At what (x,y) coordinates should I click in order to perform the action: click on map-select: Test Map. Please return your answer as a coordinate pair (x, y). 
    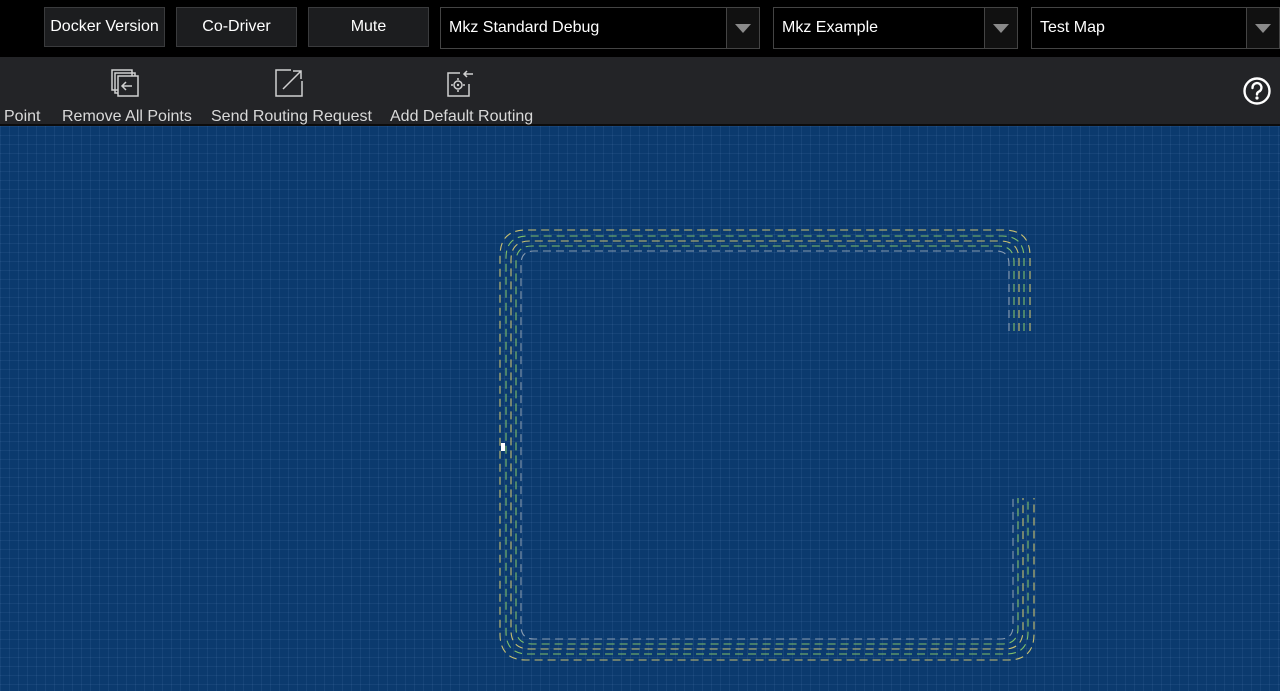
    Looking at the image, I should click on (1155, 28).